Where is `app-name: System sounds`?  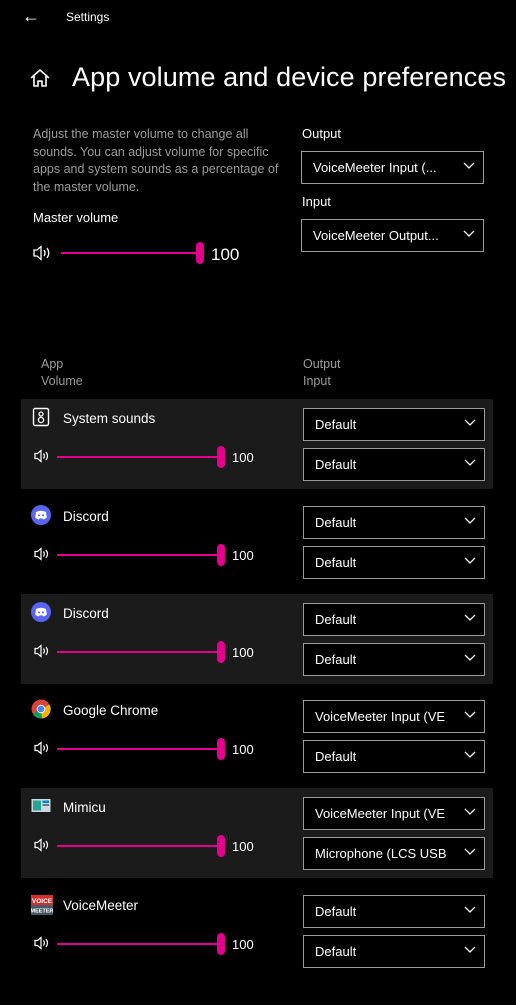 app-name: System sounds is located at coordinates (109, 418).